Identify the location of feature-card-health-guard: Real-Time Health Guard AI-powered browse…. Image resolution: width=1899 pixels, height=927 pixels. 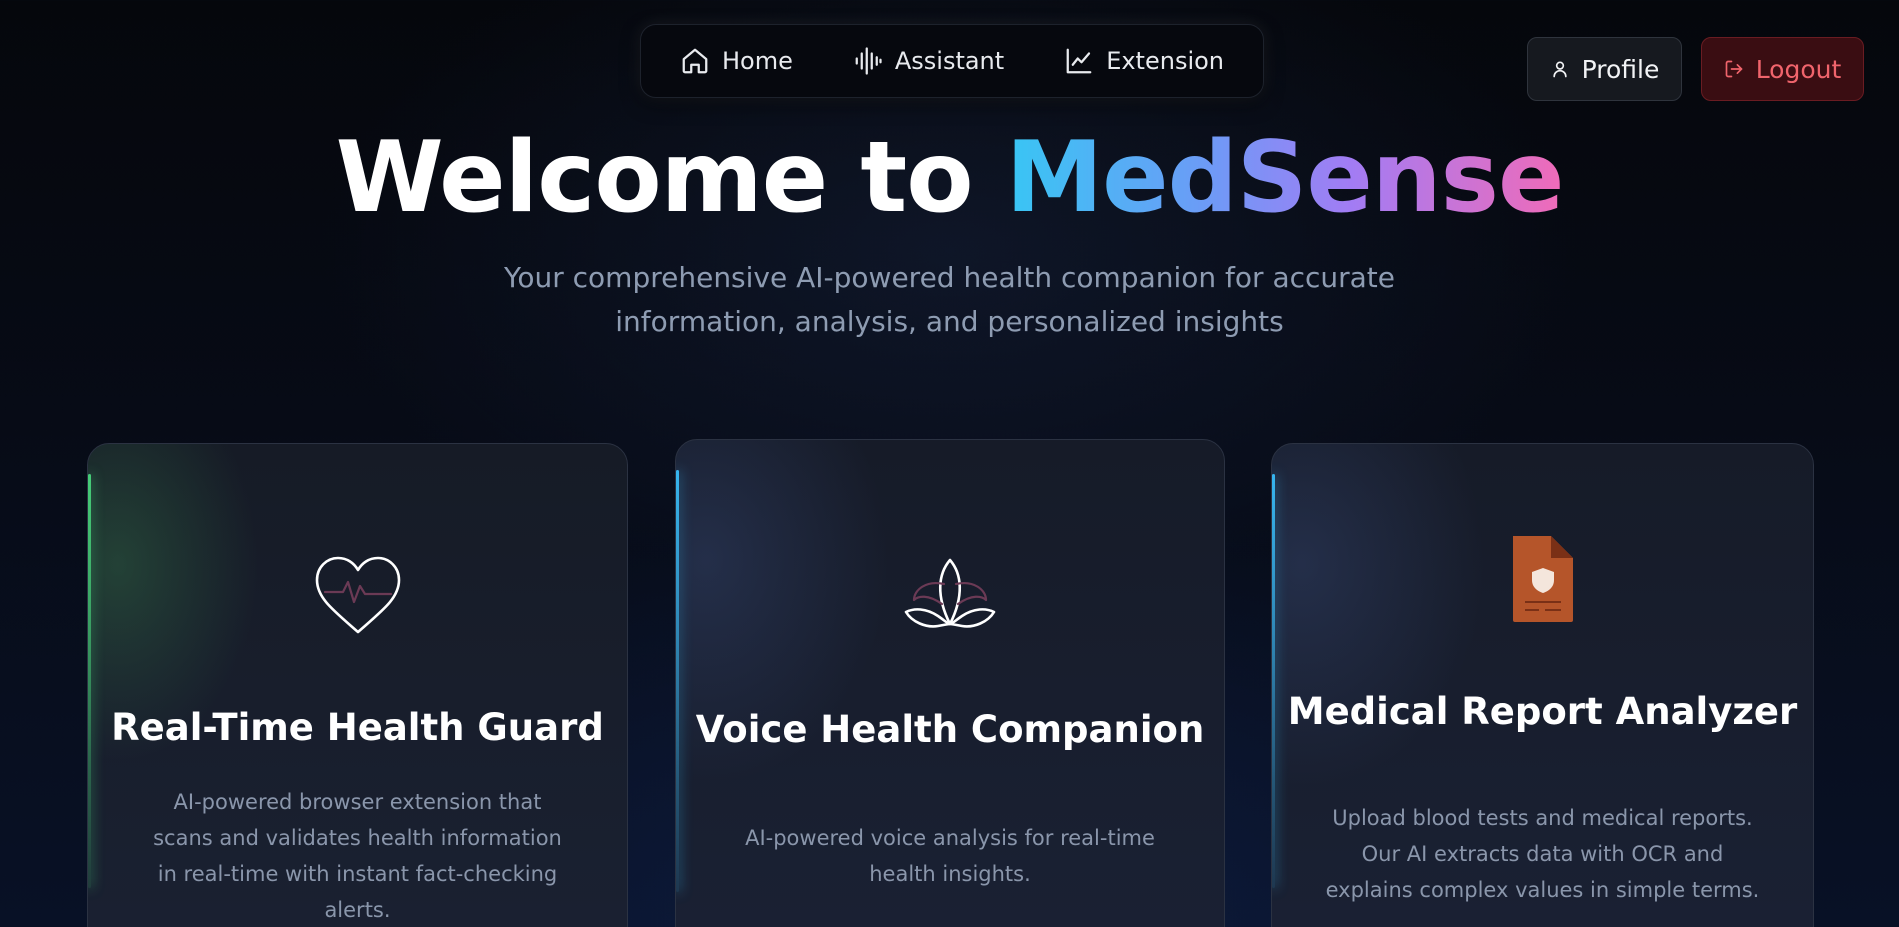
(357, 685).